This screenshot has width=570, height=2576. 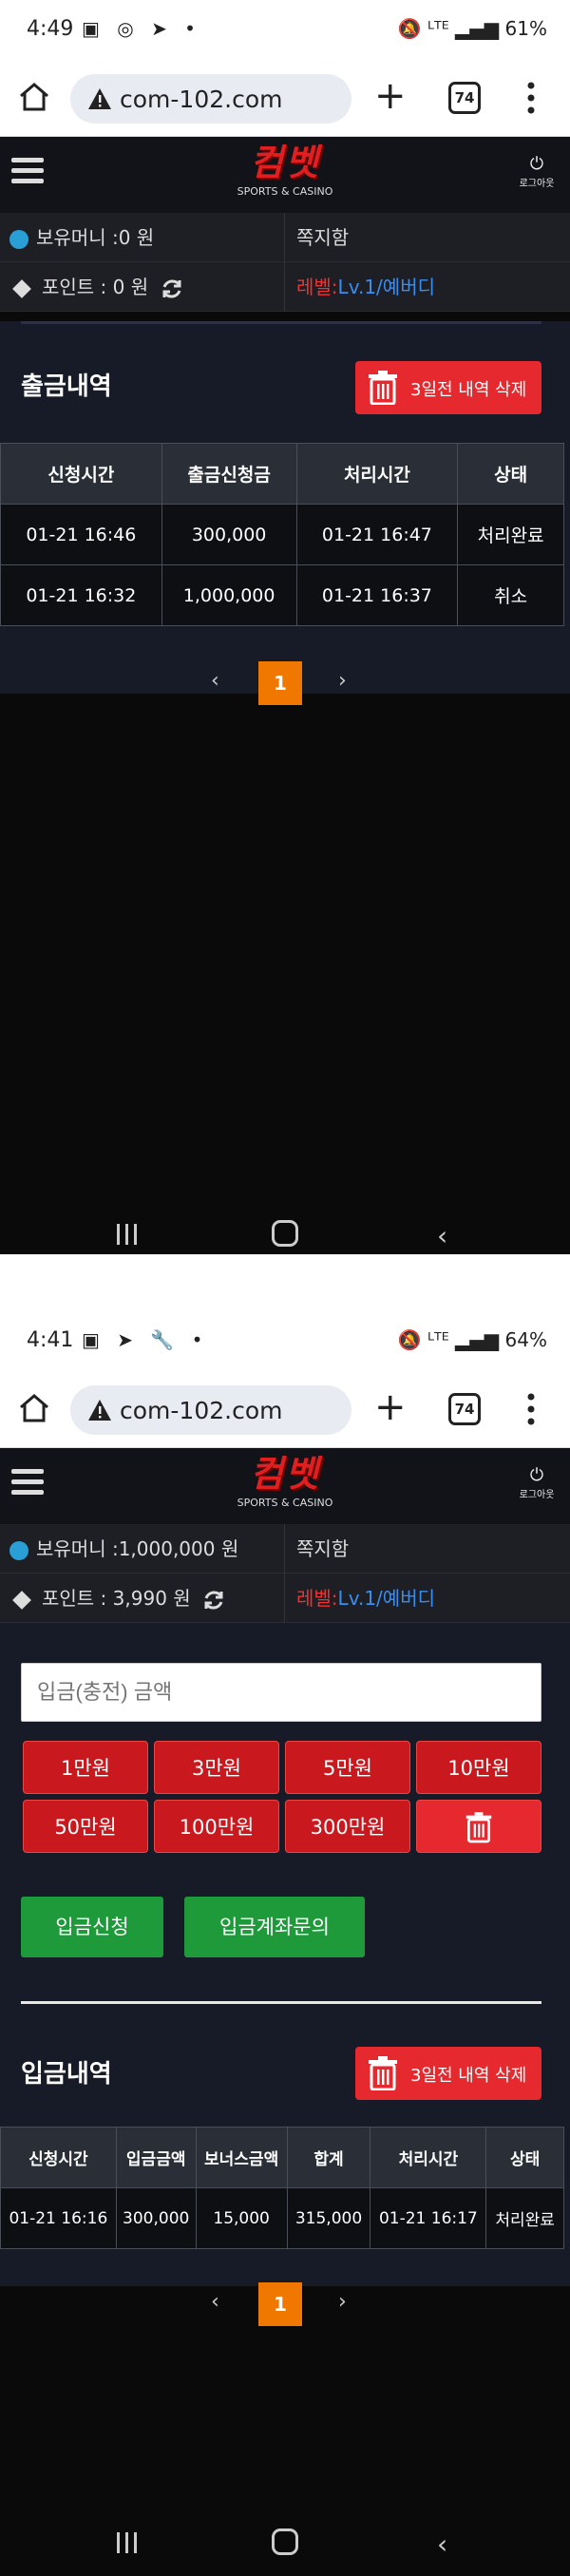 What do you see at coordinates (317, 287) in the screenshot?
I see `level-prefix: 레벨:` at bounding box center [317, 287].